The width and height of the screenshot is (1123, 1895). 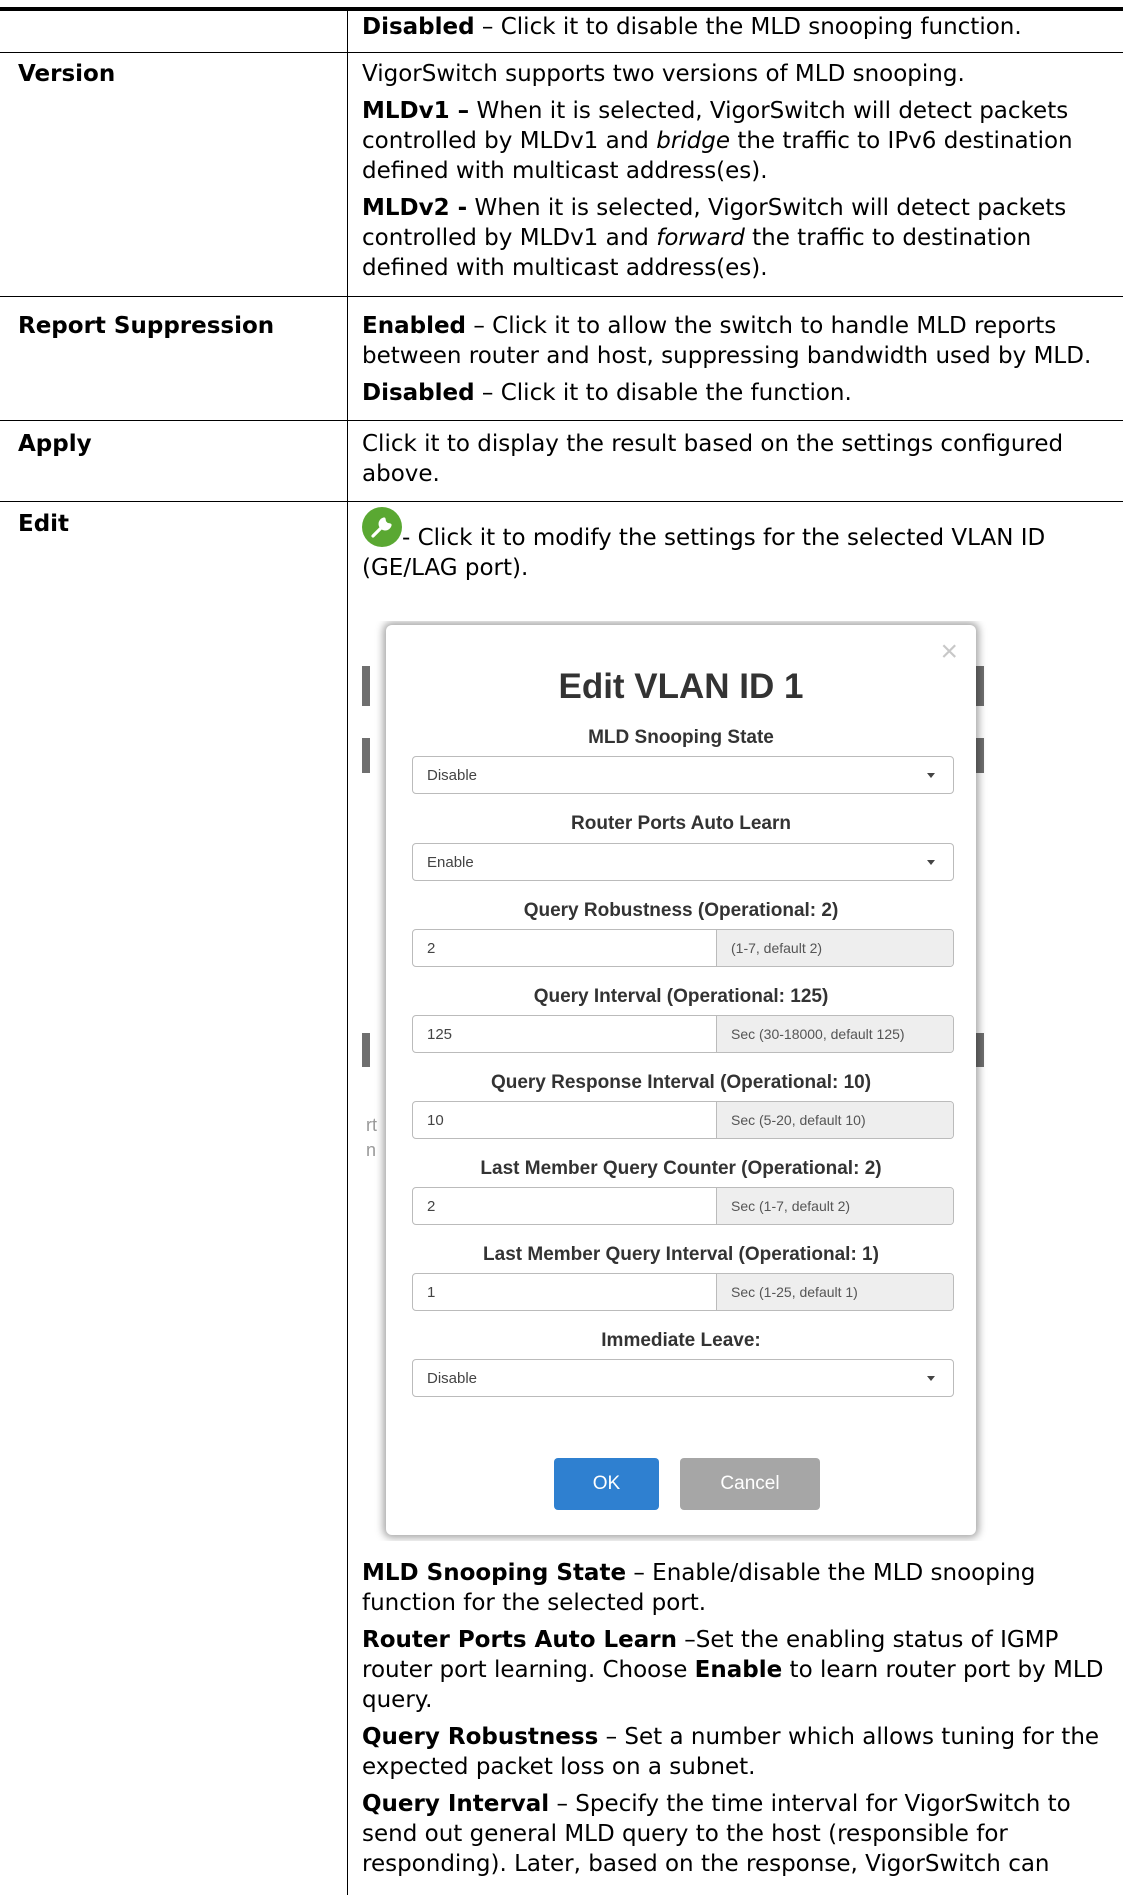 What do you see at coordinates (683, 1378) in the screenshot?
I see `immediate-leave-select: Disable` at bounding box center [683, 1378].